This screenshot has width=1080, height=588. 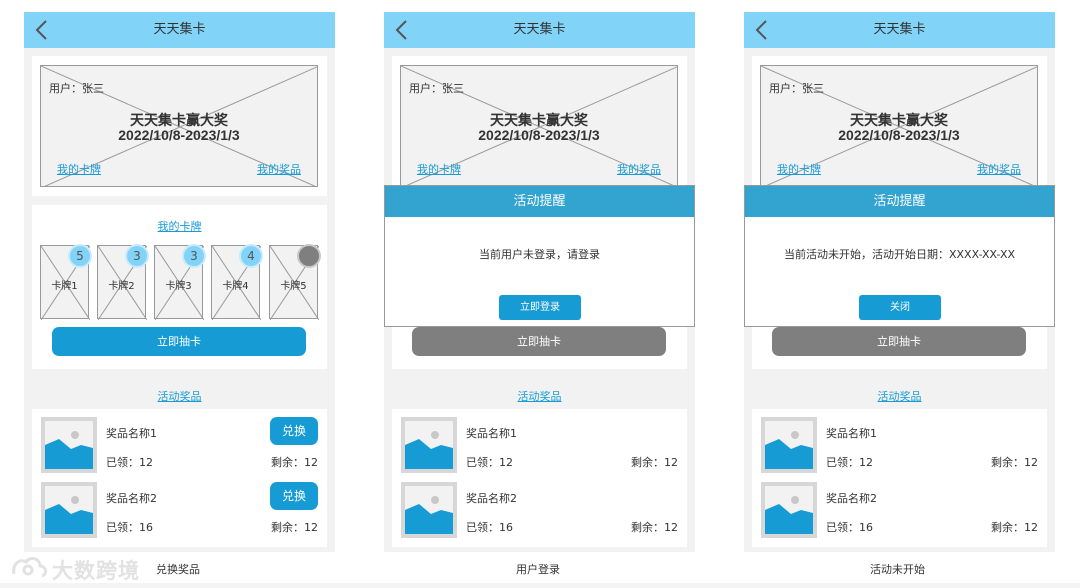 I want to click on close-button: 关闭, so click(x=900, y=307).